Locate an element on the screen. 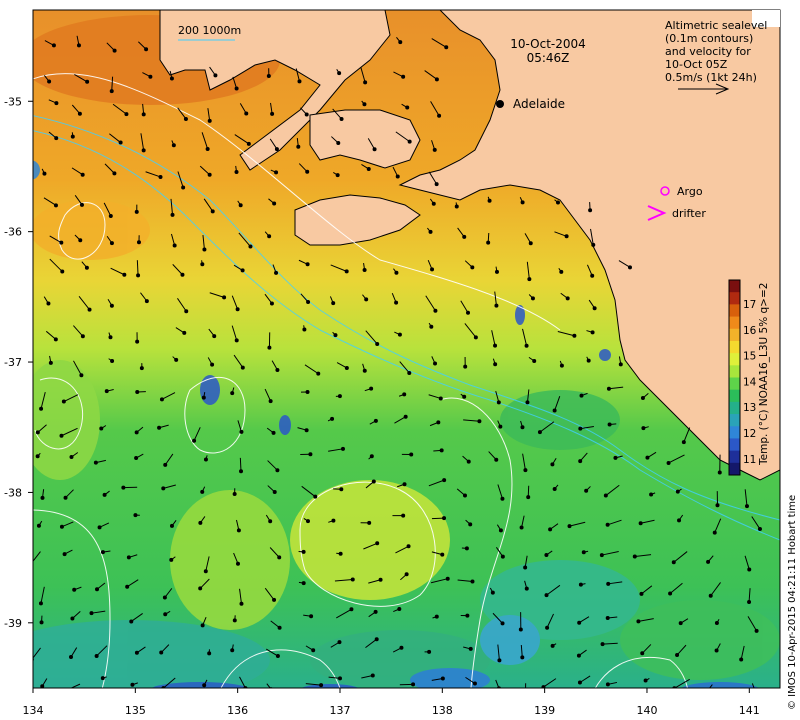 This screenshot has width=800, height=720. y-tick-label: -37 is located at coordinates (13, 362).